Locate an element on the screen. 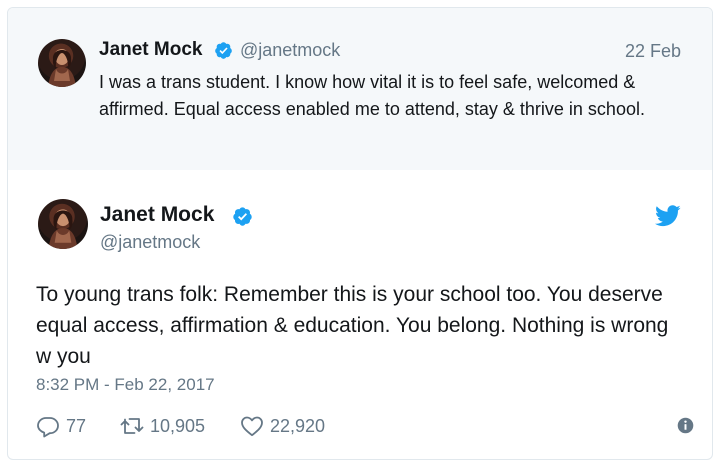 Image resolution: width=720 pixels, height=467 pixels. tweet-timestamp: 8:32 PM - Feb 22, 2017 is located at coordinates (125, 385).